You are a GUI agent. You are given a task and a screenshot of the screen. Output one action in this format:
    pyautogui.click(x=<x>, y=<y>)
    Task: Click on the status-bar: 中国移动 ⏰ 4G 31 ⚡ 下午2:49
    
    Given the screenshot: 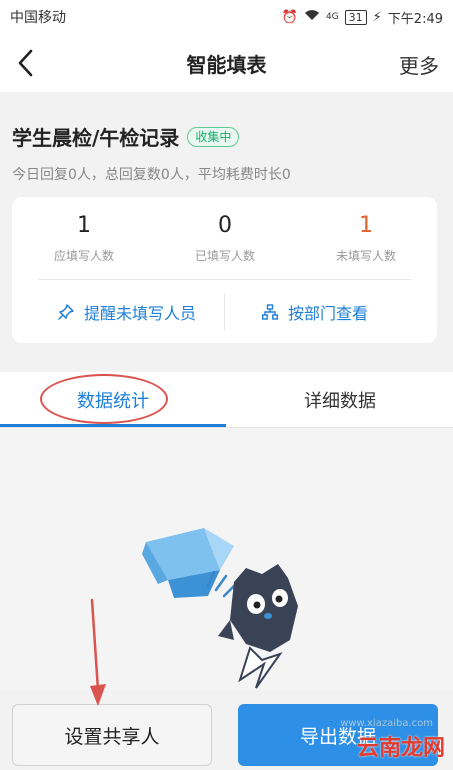 What is the action you would take?
    pyautogui.click(x=226, y=17)
    